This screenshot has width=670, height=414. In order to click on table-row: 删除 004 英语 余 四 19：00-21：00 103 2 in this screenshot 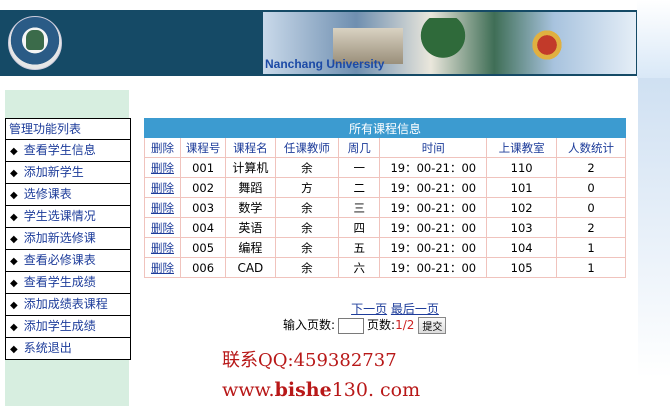, I will do `click(385, 227)`.